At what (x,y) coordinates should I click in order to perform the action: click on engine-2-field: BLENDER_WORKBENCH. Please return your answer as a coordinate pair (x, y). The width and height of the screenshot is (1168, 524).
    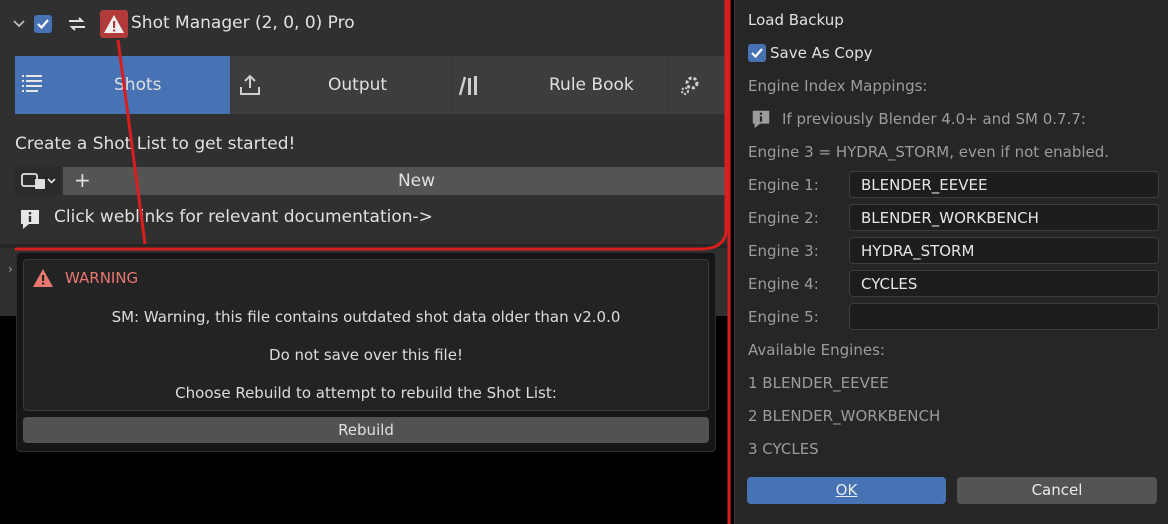
    Looking at the image, I should click on (1004, 217).